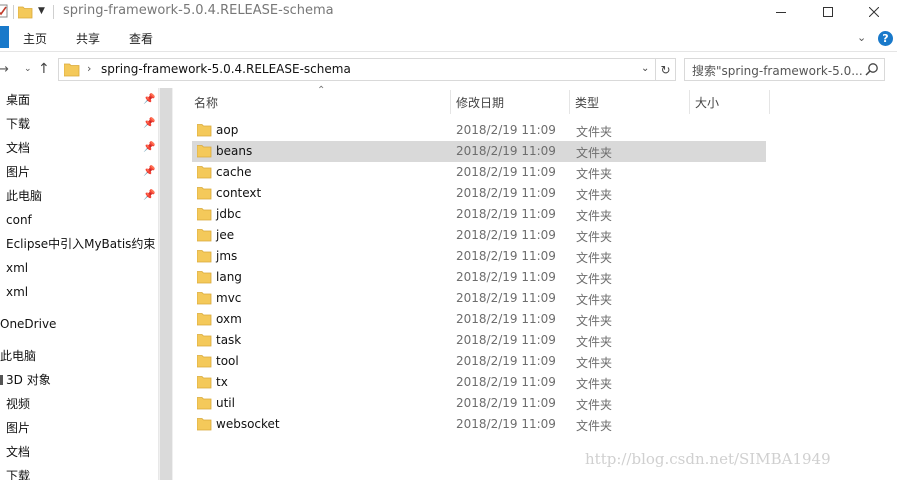  I want to click on file-row: lang 2018/2/19 11:09 文件夹, so click(479, 277).